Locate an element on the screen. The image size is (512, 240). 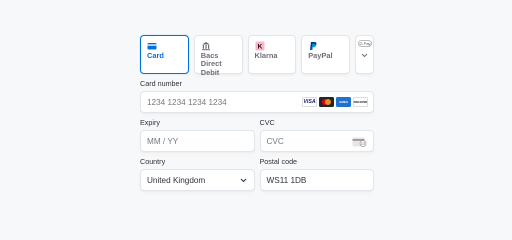
cvc-input: CVC 123 is located at coordinates (316, 141).